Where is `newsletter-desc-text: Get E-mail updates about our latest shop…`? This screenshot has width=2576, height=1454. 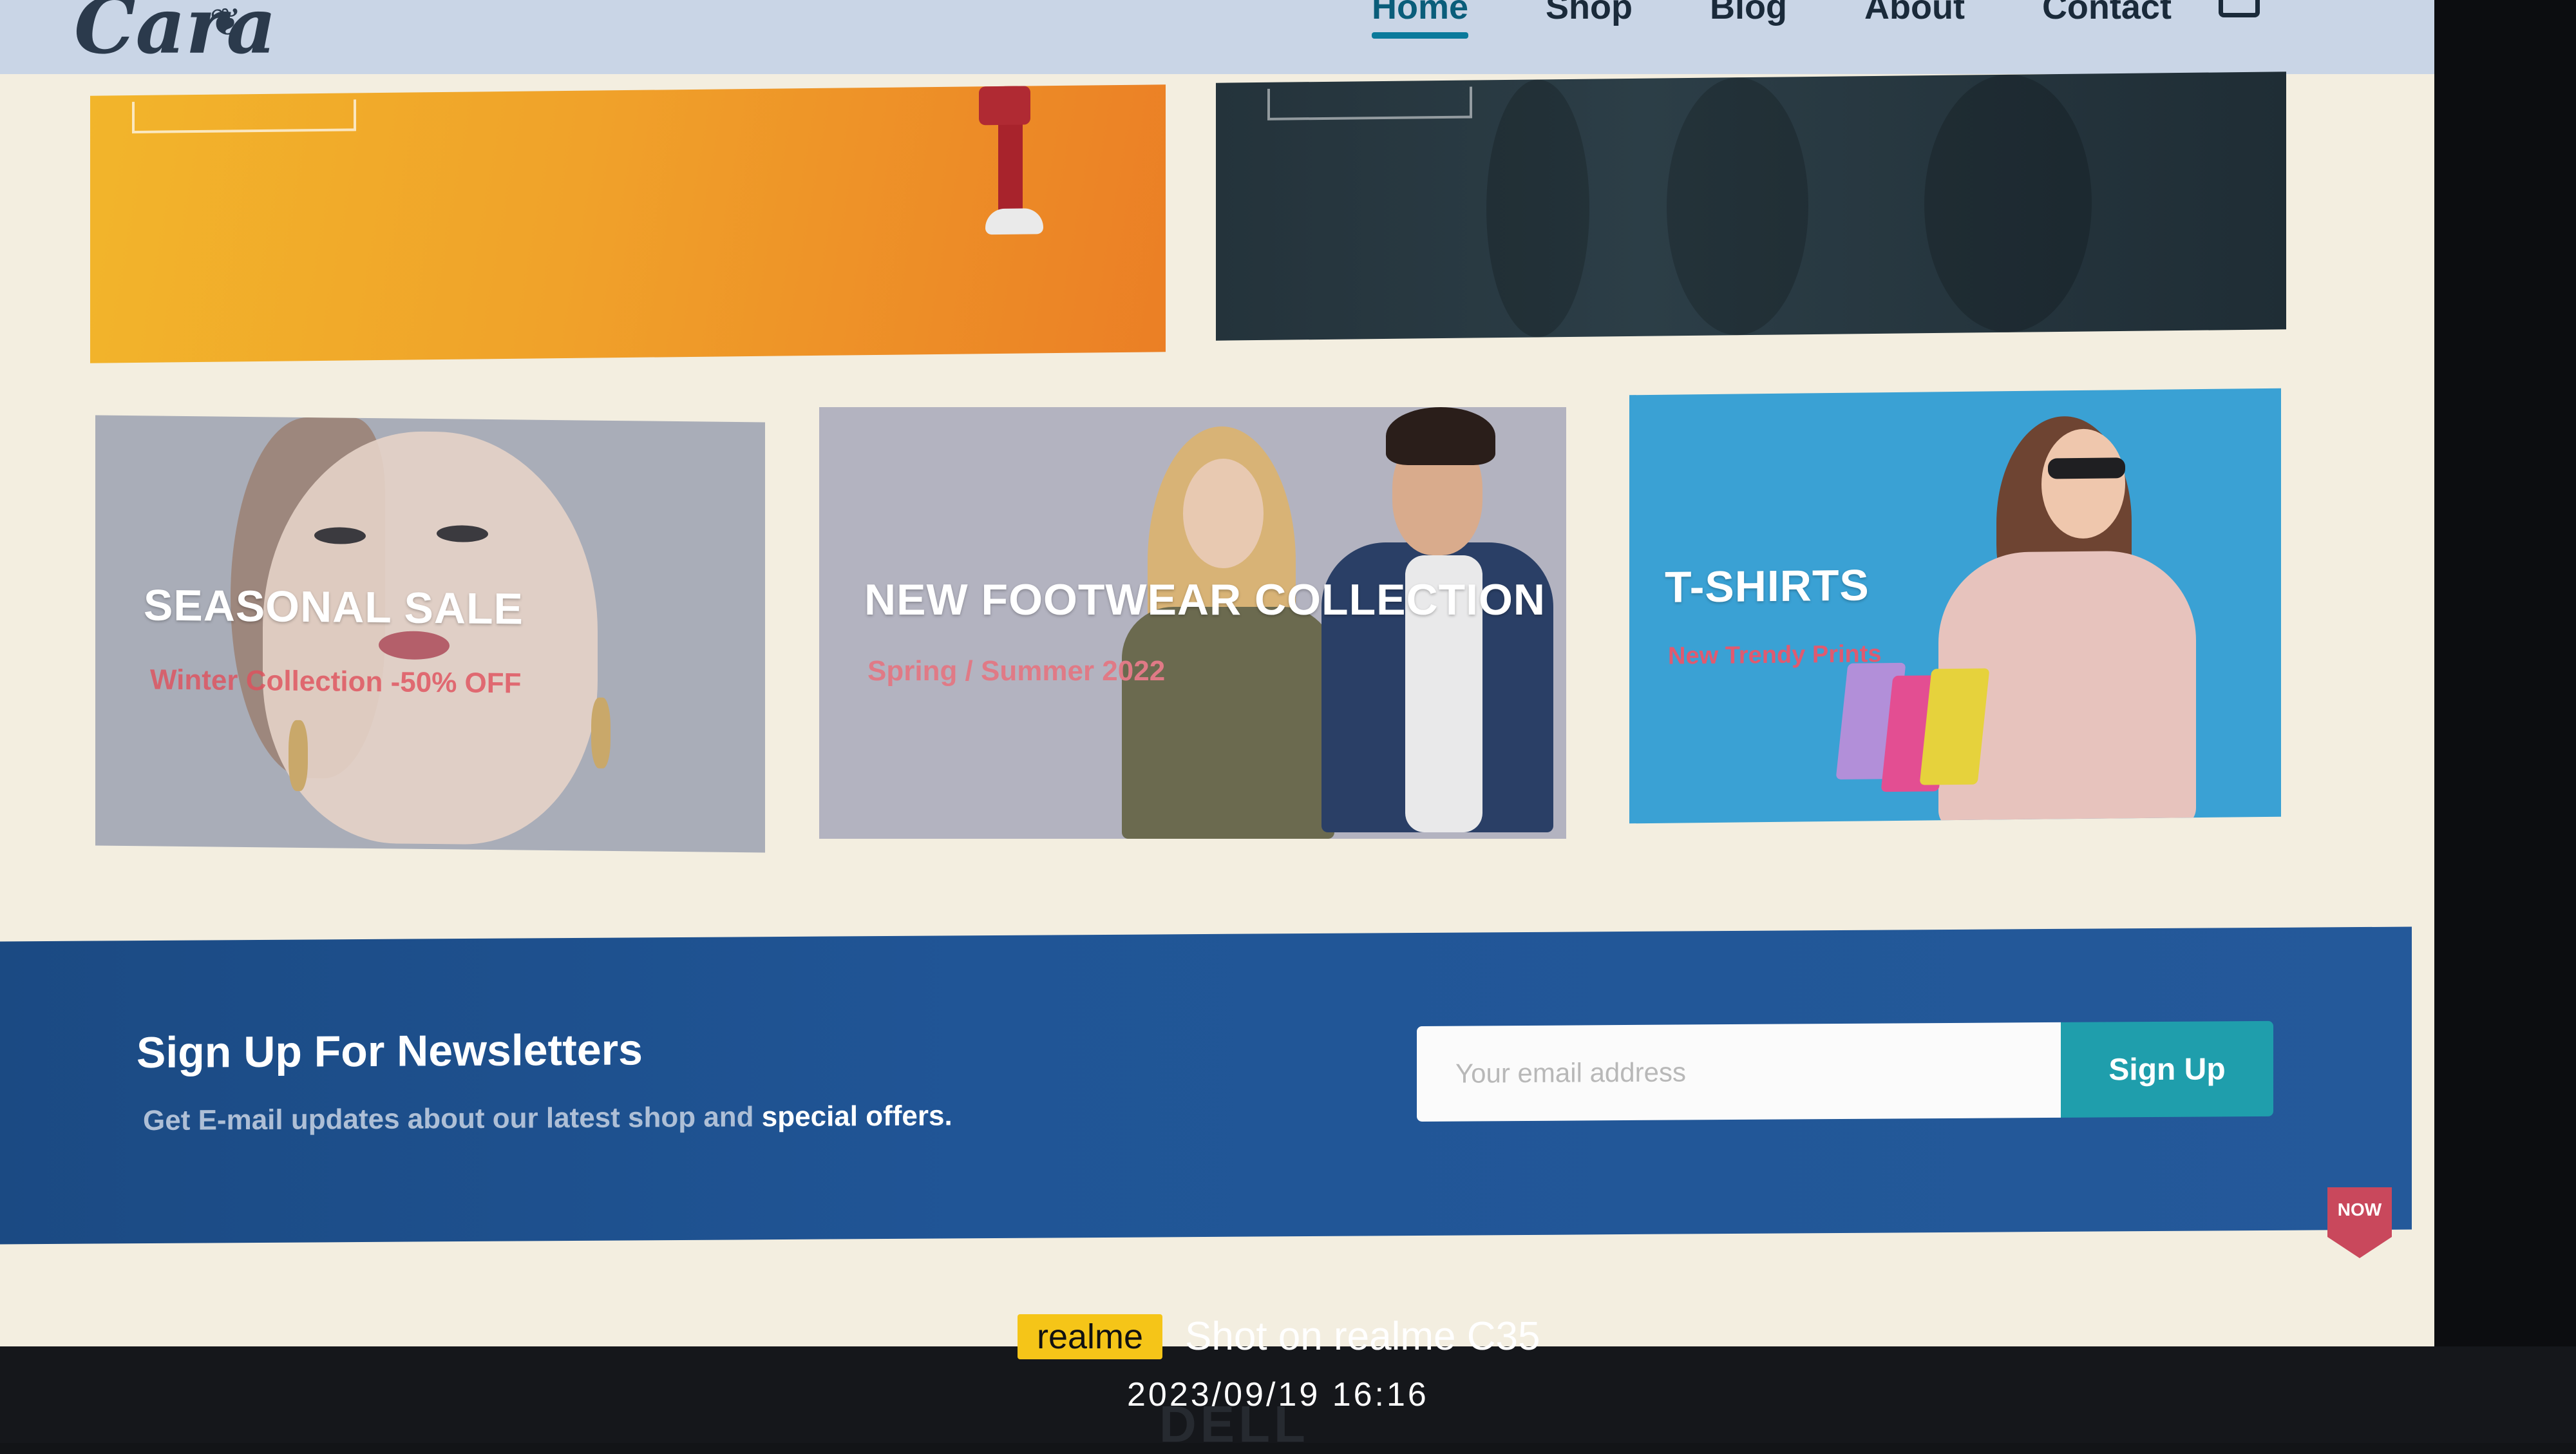
newsletter-desc-text: Get E-mail updates about our latest shop… is located at coordinates (448, 1119).